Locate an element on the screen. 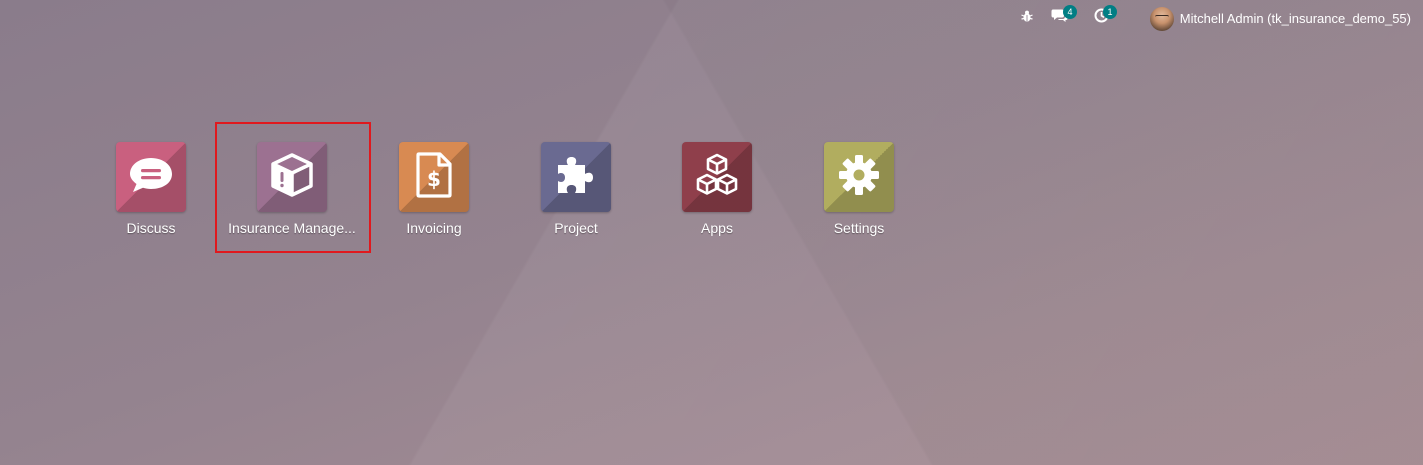 The width and height of the screenshot is (1423, 465). app-apps: Apps is located at coordinates (717, 192).